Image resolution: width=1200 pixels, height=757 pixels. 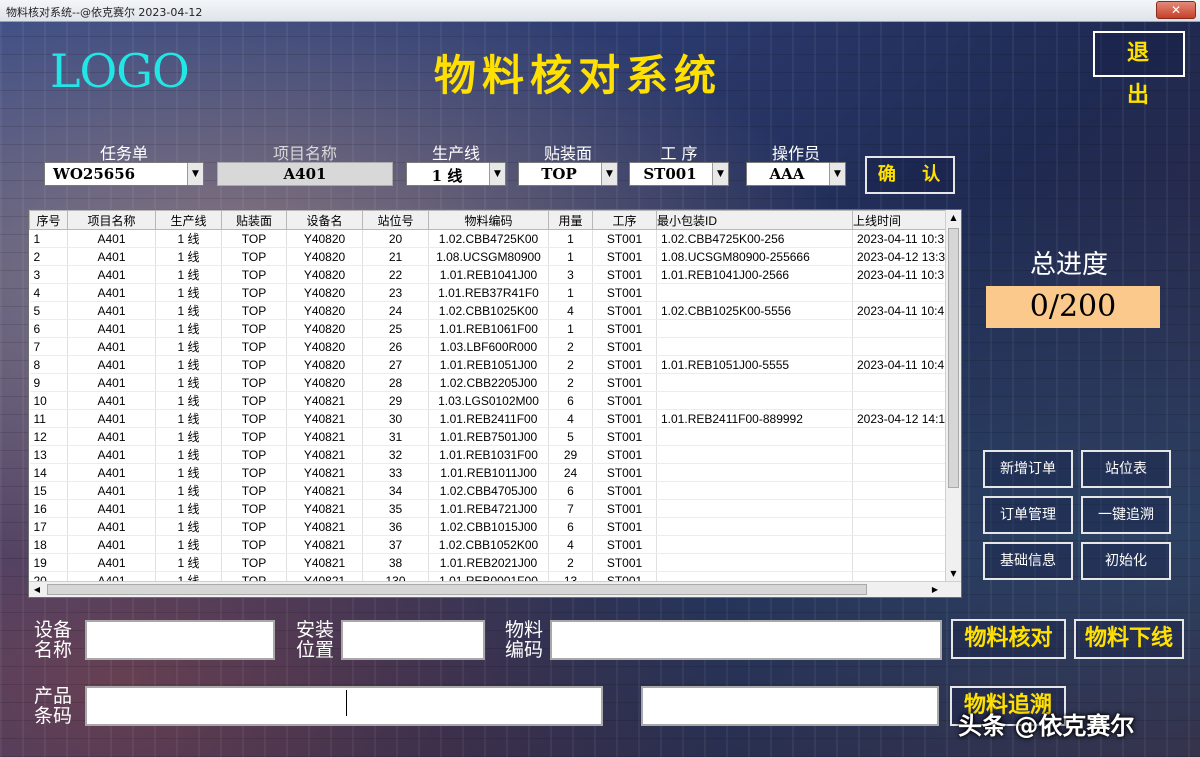 What do you see at coordinates (395, 490) in the screenshot?
I see `table-cell: 34` at bounding box center [395, 490].